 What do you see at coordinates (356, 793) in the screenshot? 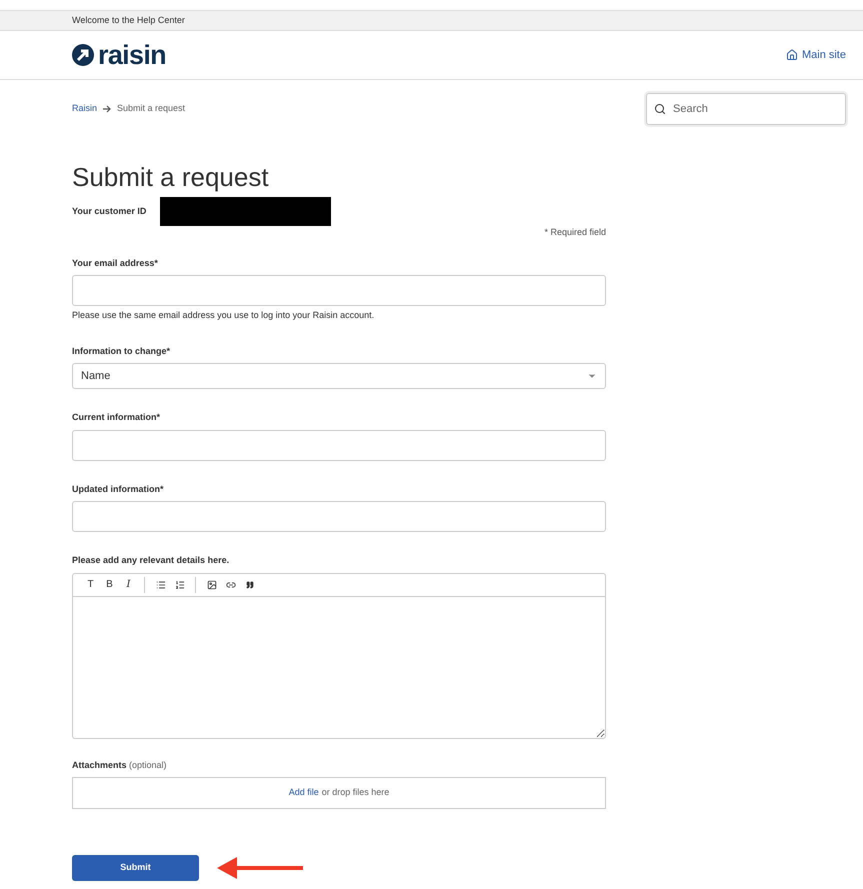
I see `drop-files-text: or drop files here` at bounding box center [356, 793].